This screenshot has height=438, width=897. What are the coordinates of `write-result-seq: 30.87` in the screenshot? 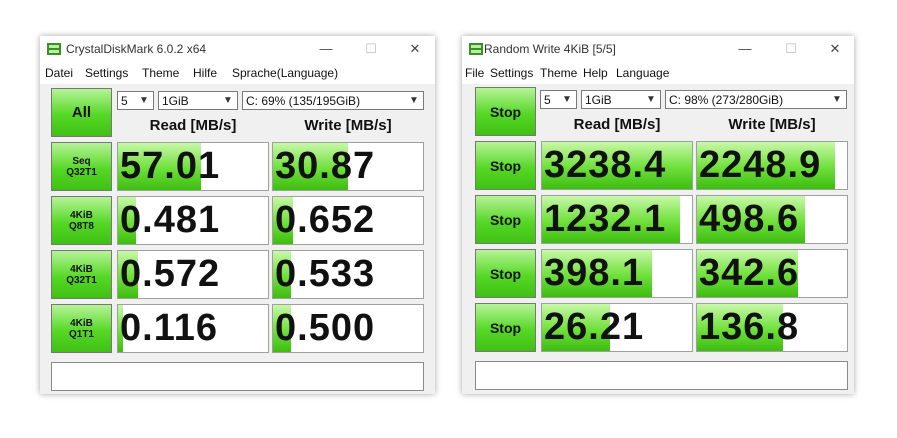 It's located at (348, 166).